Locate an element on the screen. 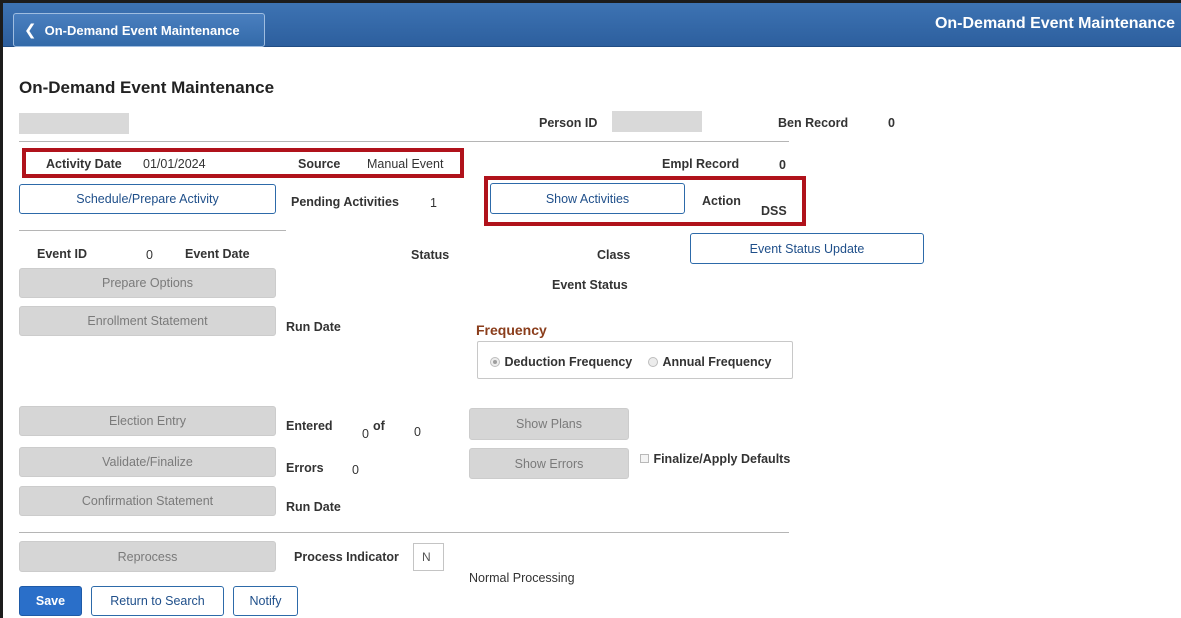 This screenshot has width=1181, height=618. frequency-title: Frequency is located at coordinates (511, 330).